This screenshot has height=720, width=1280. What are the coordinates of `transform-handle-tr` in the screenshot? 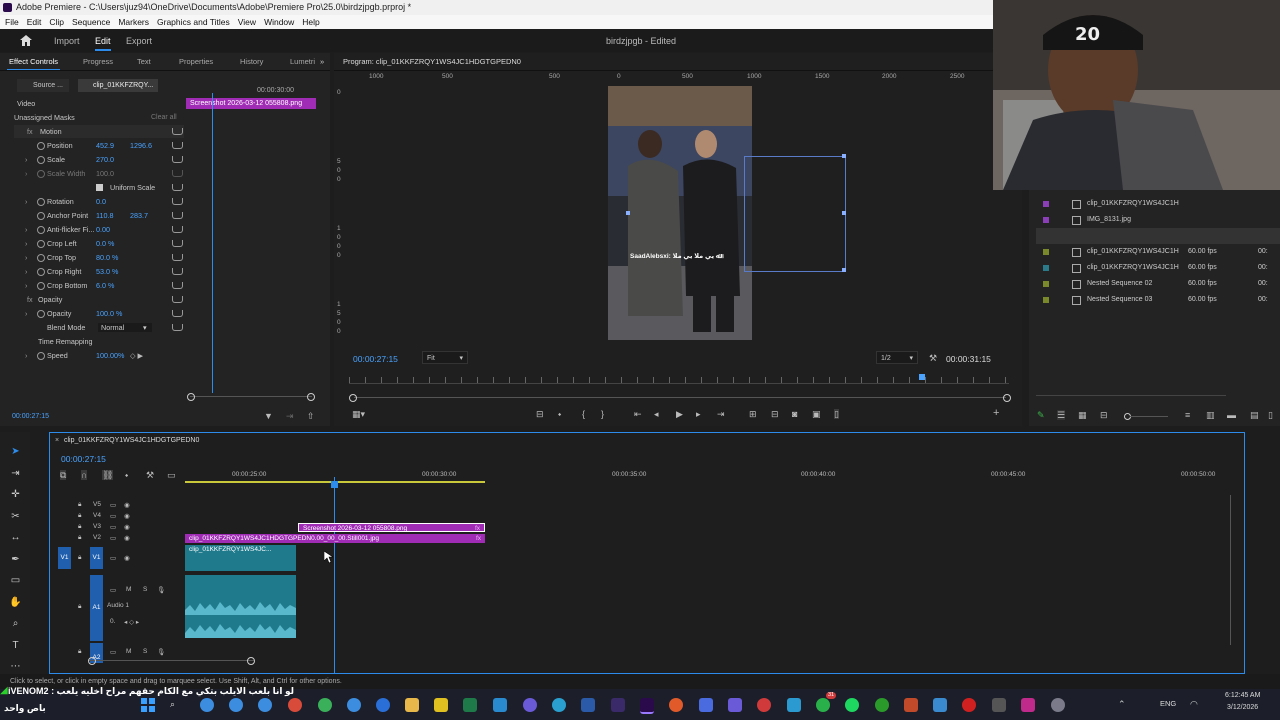 It's located at (844, 156).